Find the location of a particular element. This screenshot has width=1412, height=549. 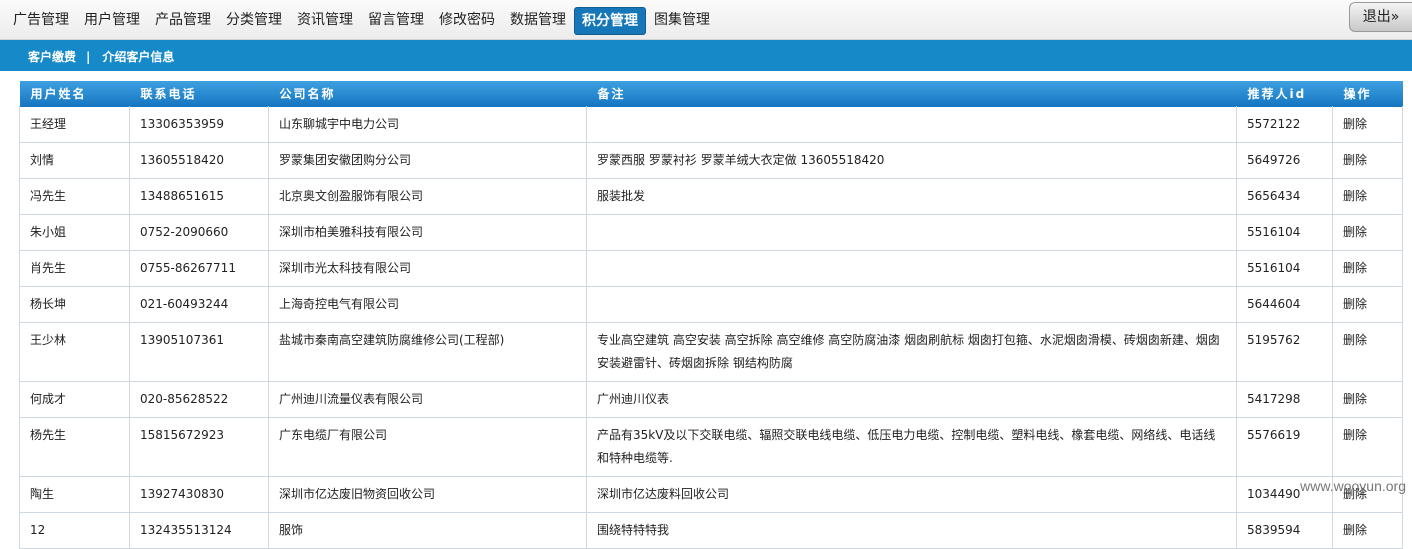

cell-company: 广州迪川流量仪表有限公司 is located at coordinates (427, 399).